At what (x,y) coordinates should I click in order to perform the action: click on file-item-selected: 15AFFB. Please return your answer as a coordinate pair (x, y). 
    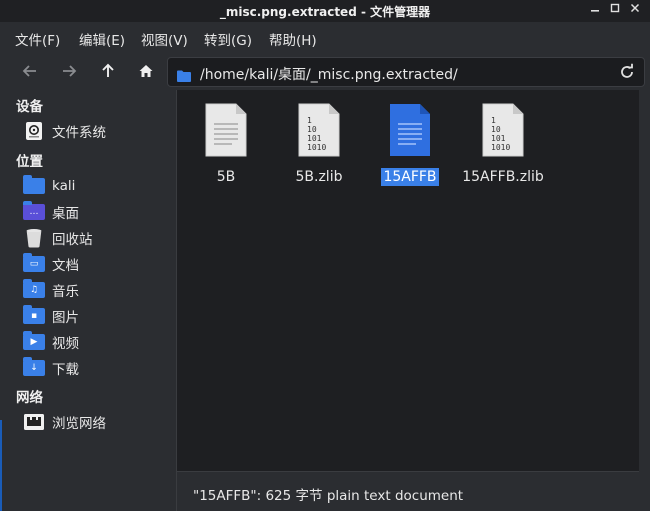
    Looking at the image, I should click on (410, 144).